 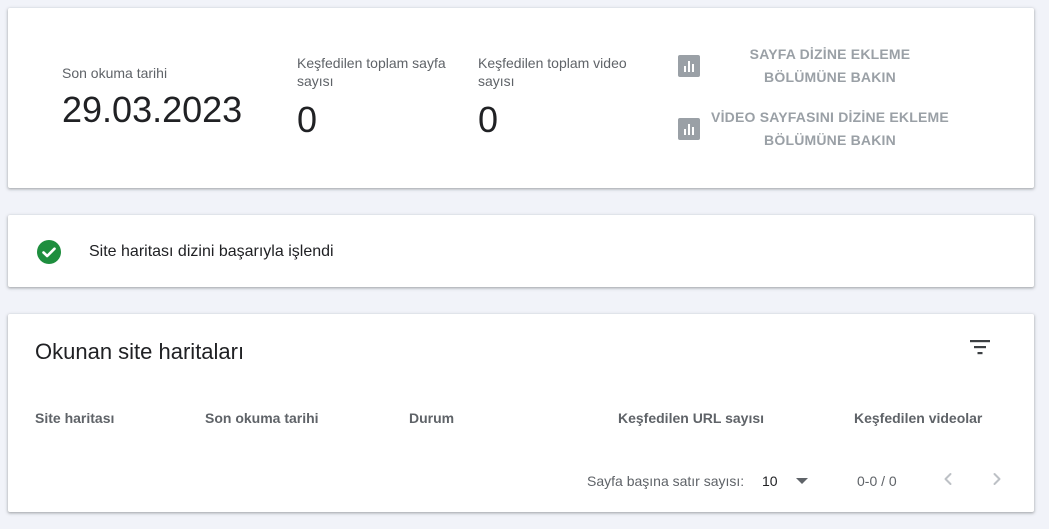 I want to click on next-page-button, so click(x=997, y=479).